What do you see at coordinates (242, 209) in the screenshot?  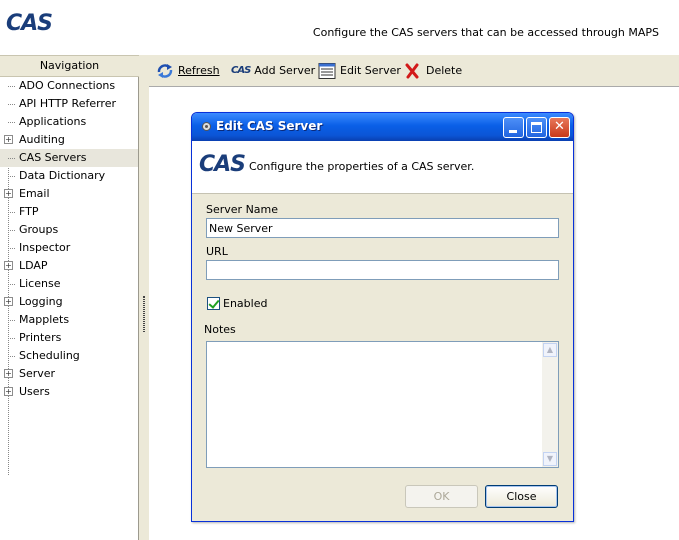 I see `server-name-label: Server Name` at bounding box center [242, 209].